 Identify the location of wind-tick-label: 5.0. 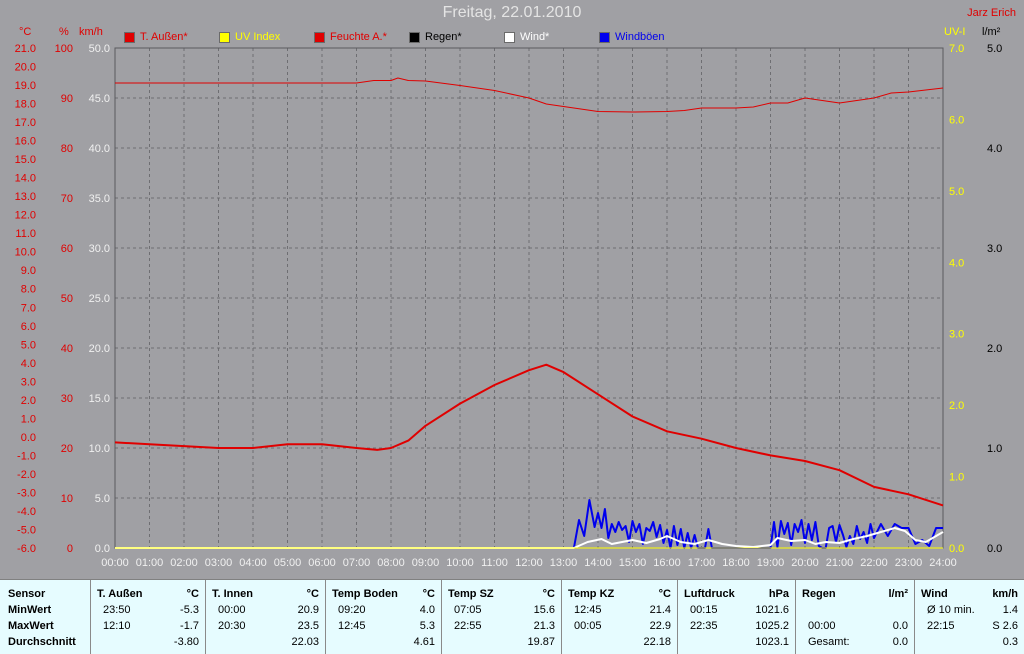
(102, 499).